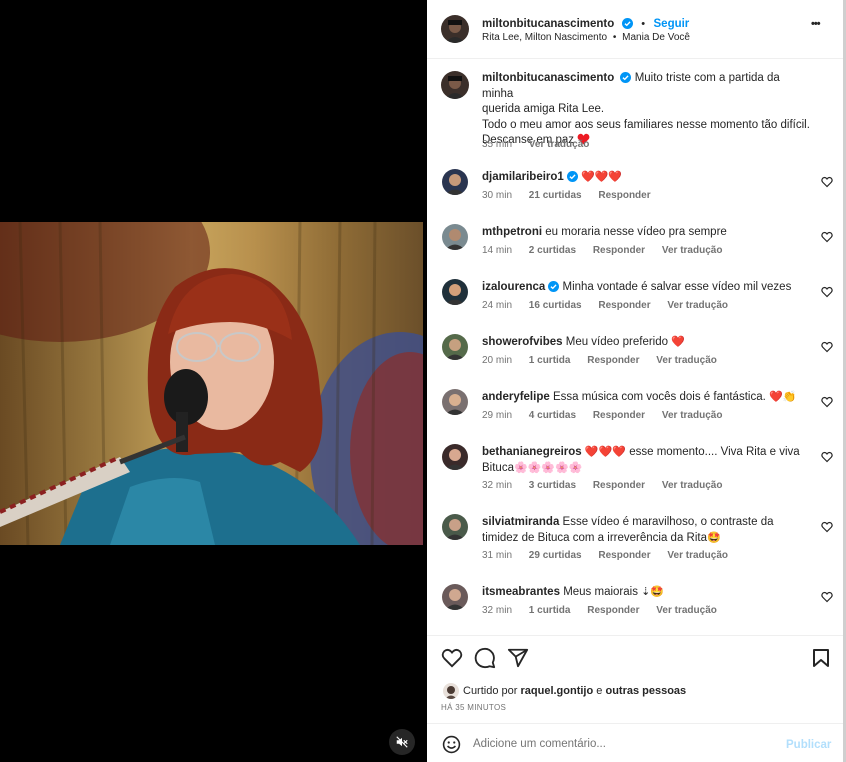 The image size is (846, 762). What do you see at coordinates (816, 24) in the screenshot?
I see `more-options-icon: •••` at bounding box center [816, 24].